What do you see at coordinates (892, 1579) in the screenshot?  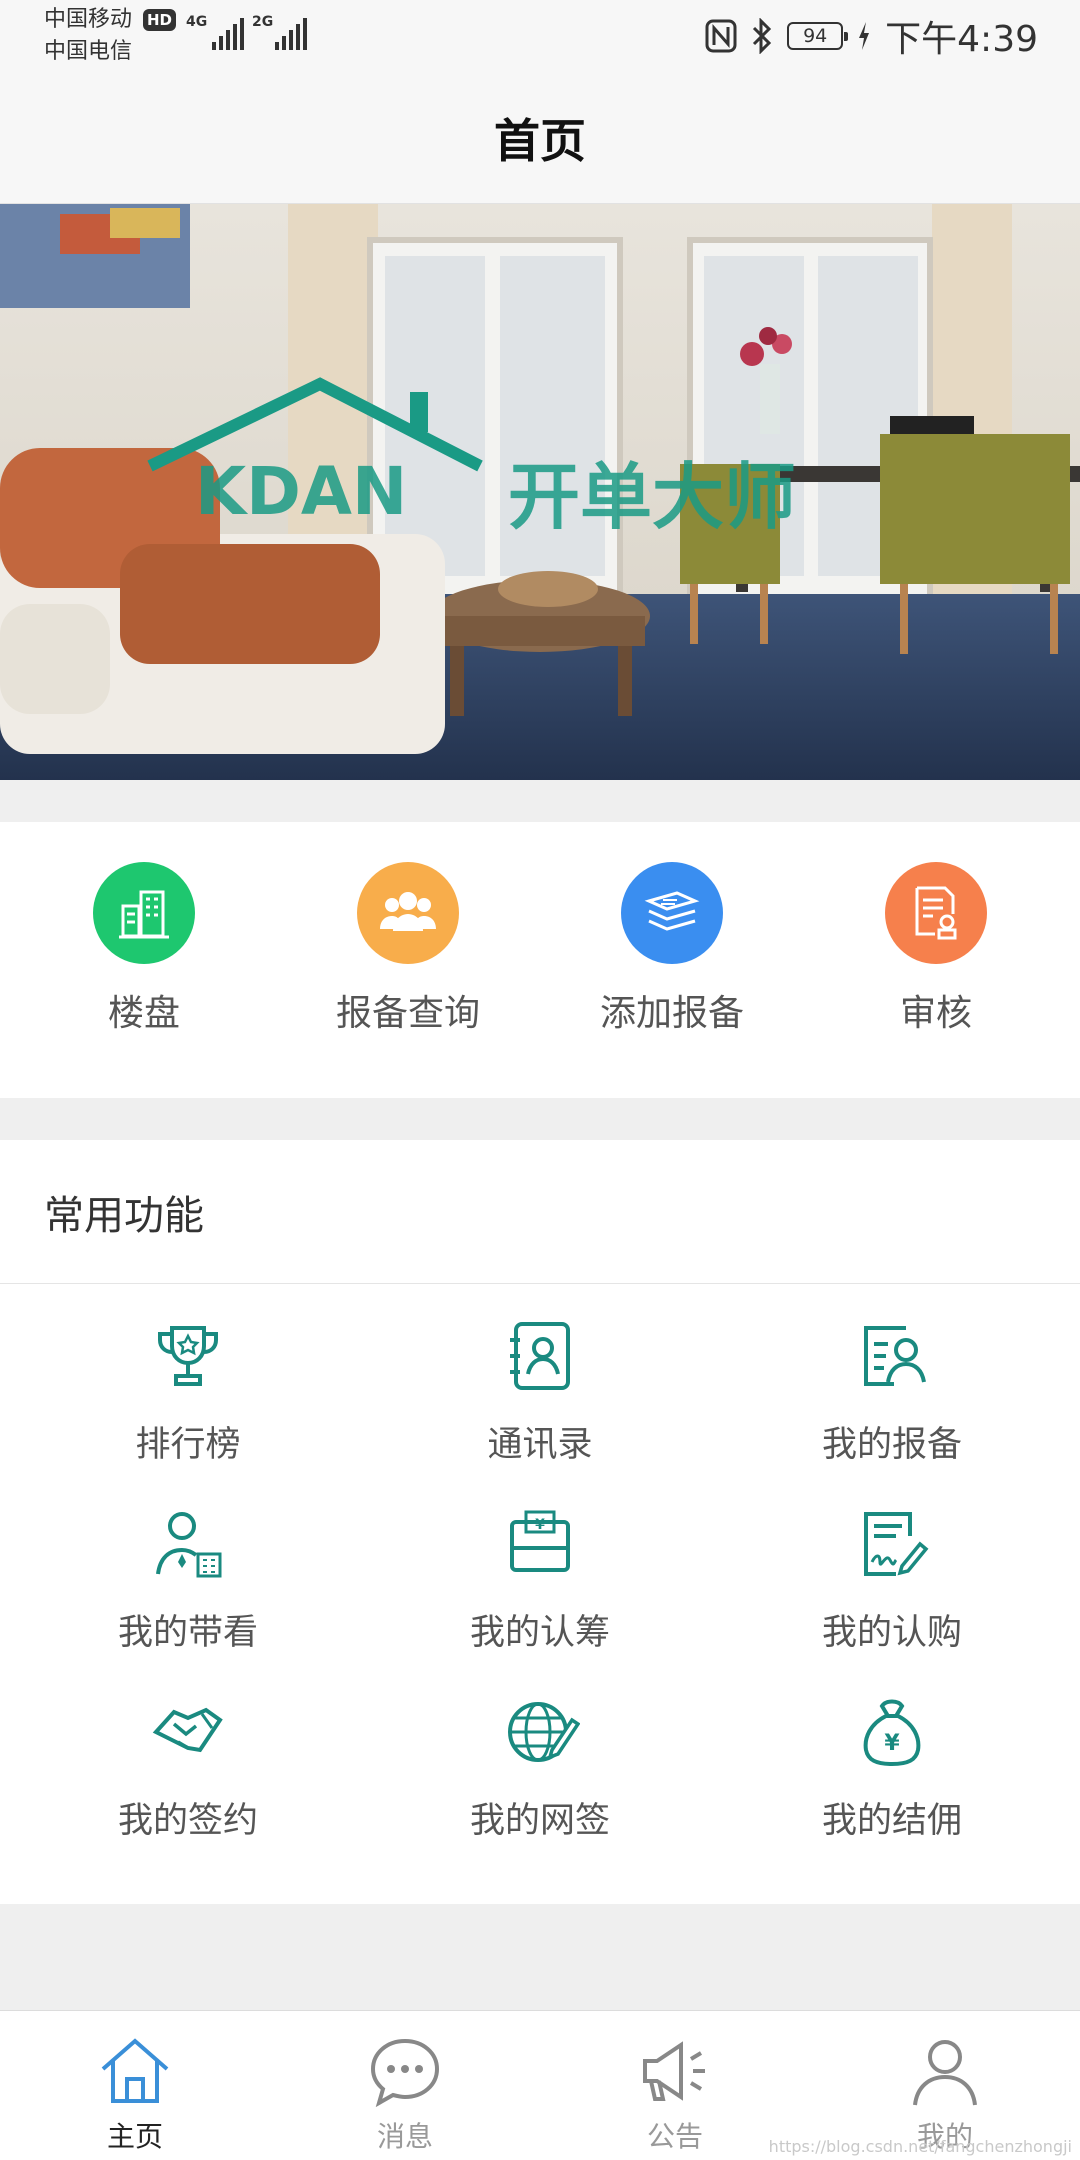 I see `func-my-subscriptions: 我的认购` at bounding box center [892, 1579].